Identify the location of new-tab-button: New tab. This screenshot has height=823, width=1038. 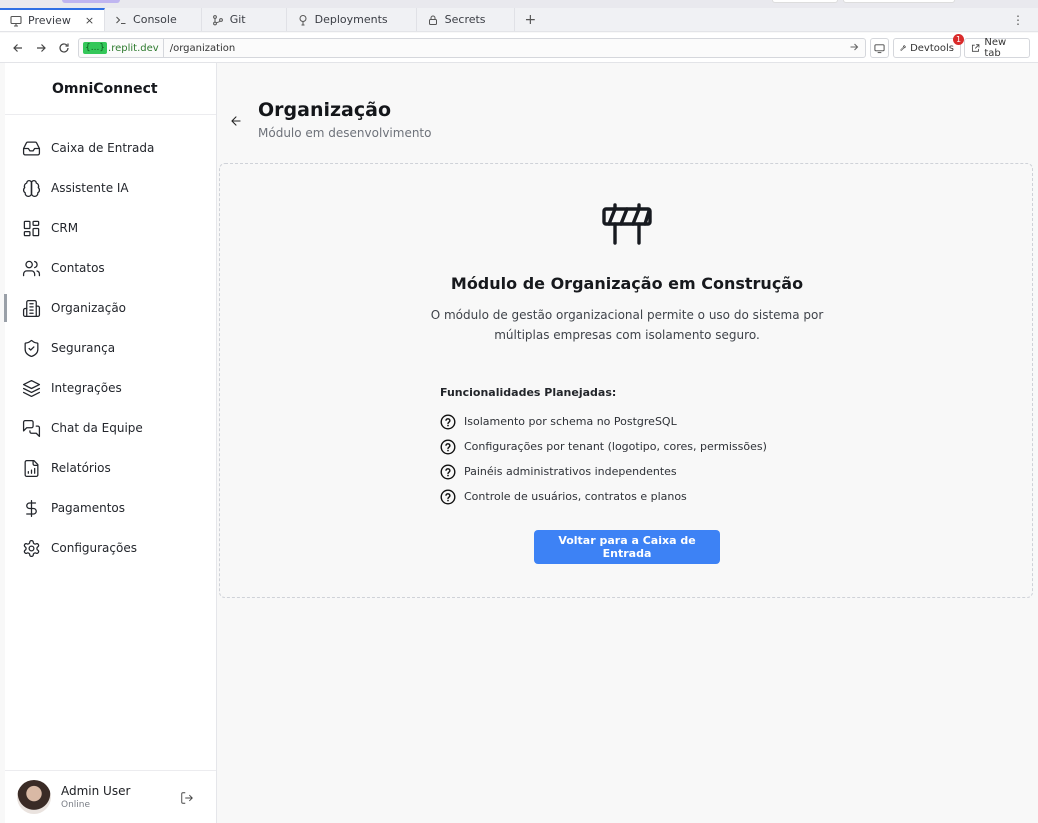
(997, 48).